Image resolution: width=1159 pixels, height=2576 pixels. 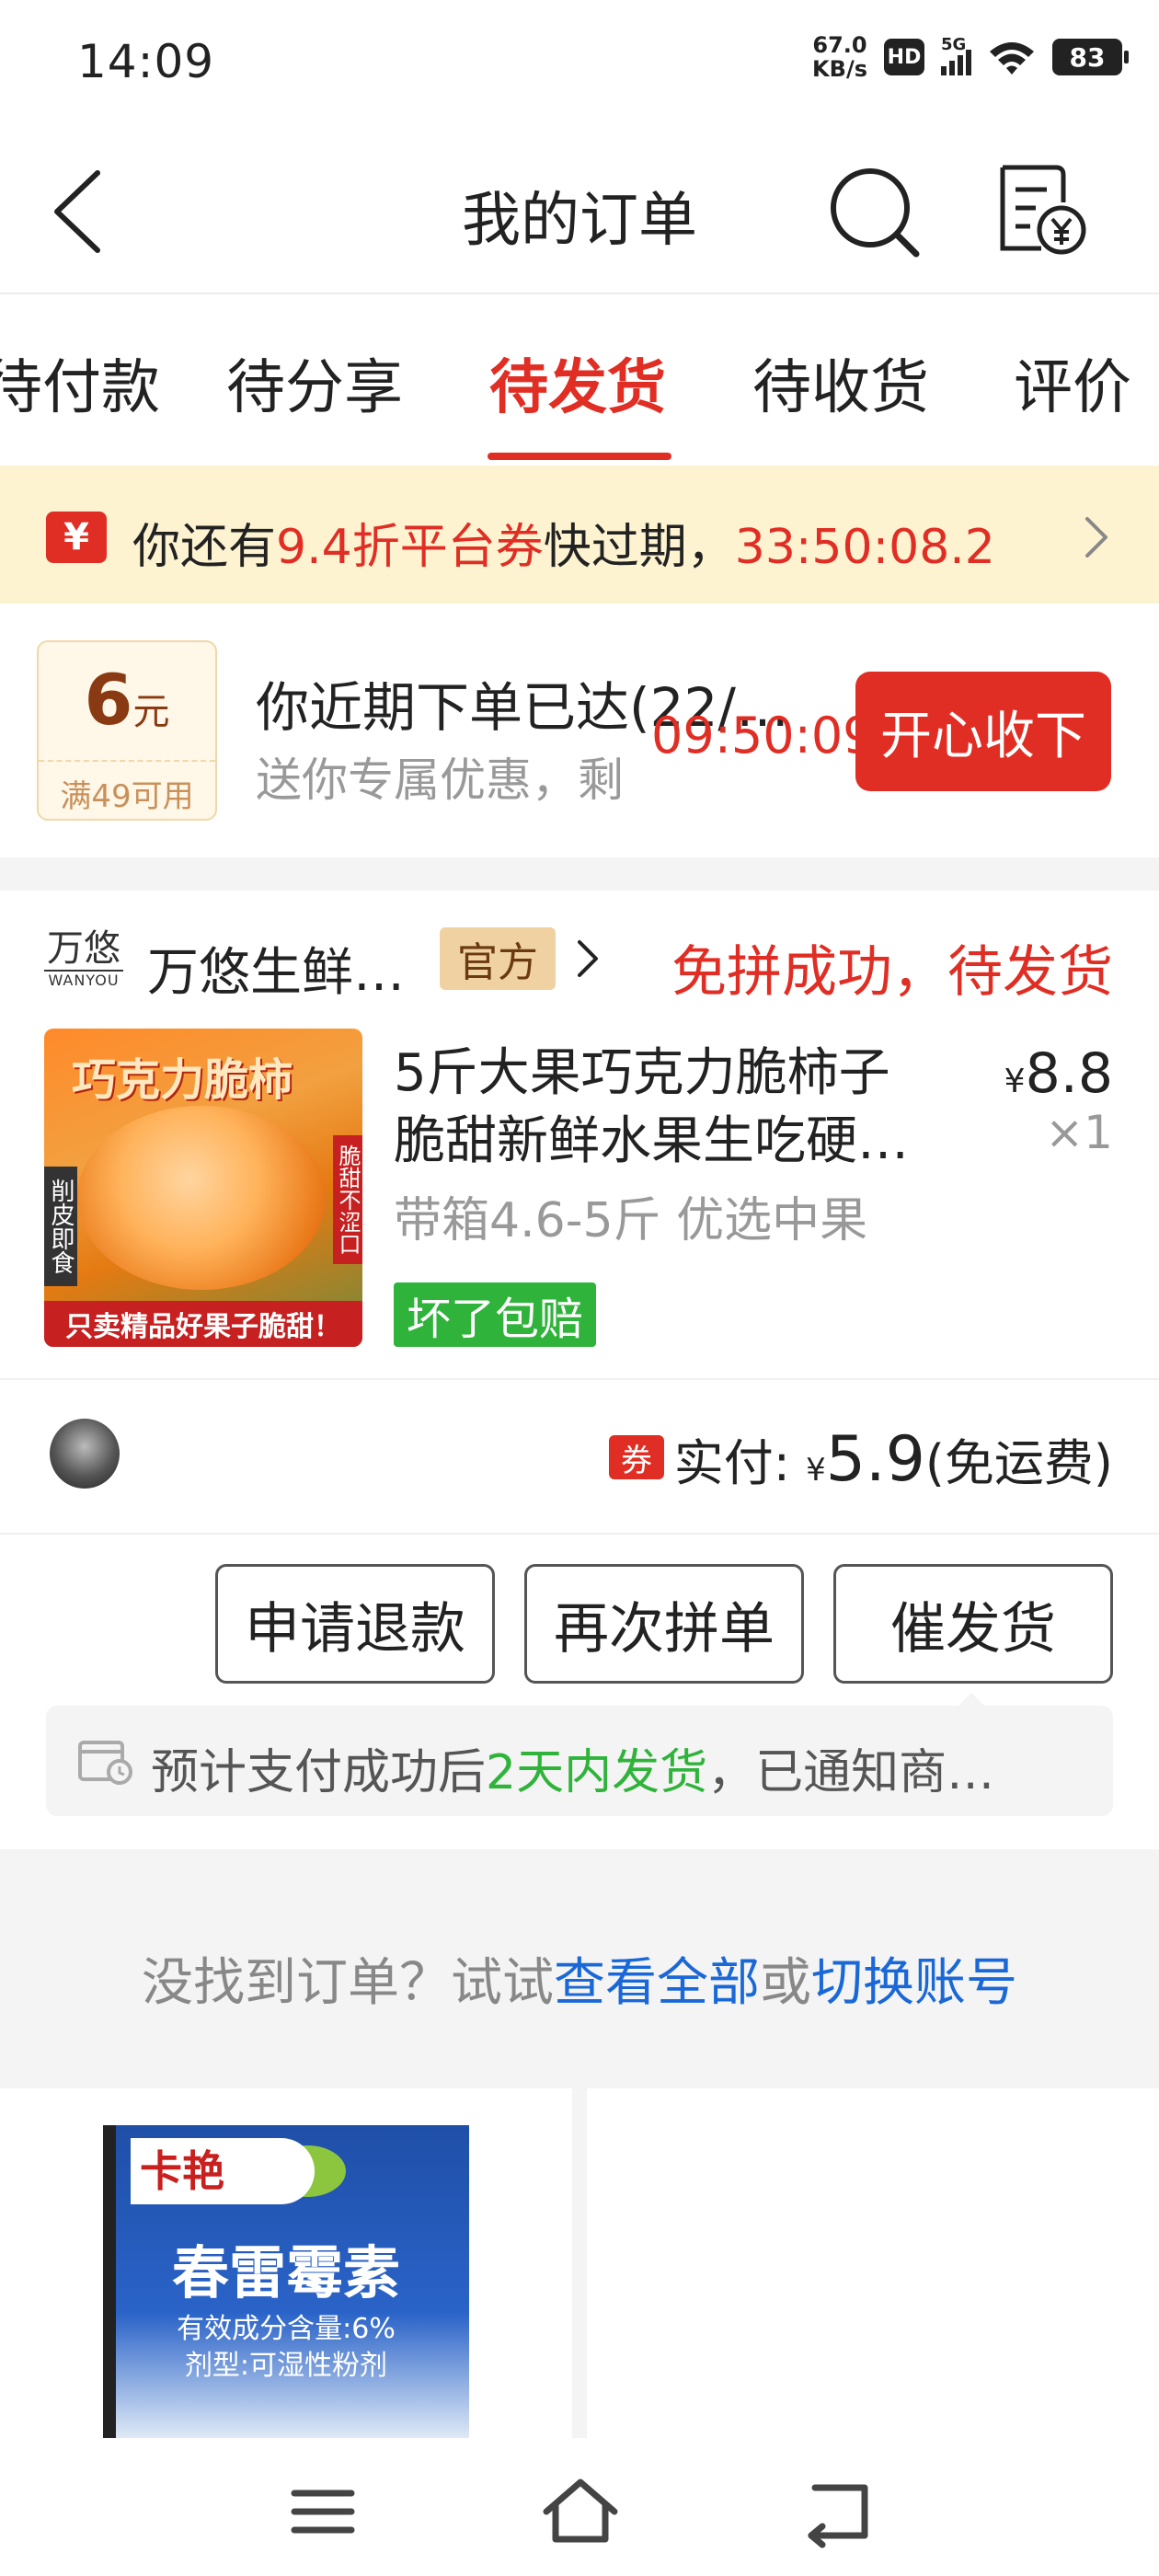 I want to click on guarantee-tag: 坏了包赔, so click(x=495, y=1314).